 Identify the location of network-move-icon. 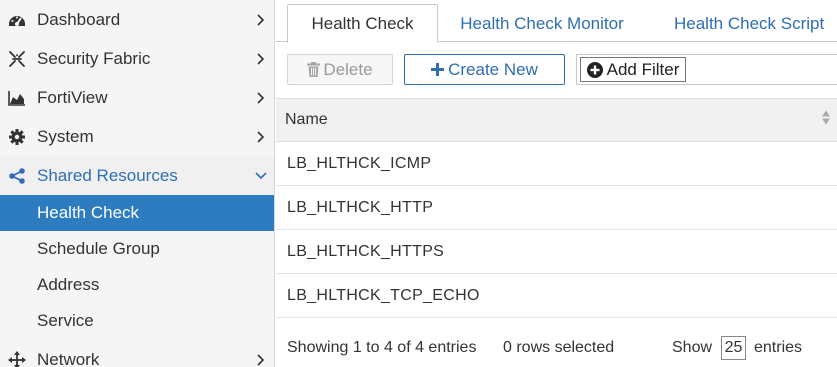
(17, 358).